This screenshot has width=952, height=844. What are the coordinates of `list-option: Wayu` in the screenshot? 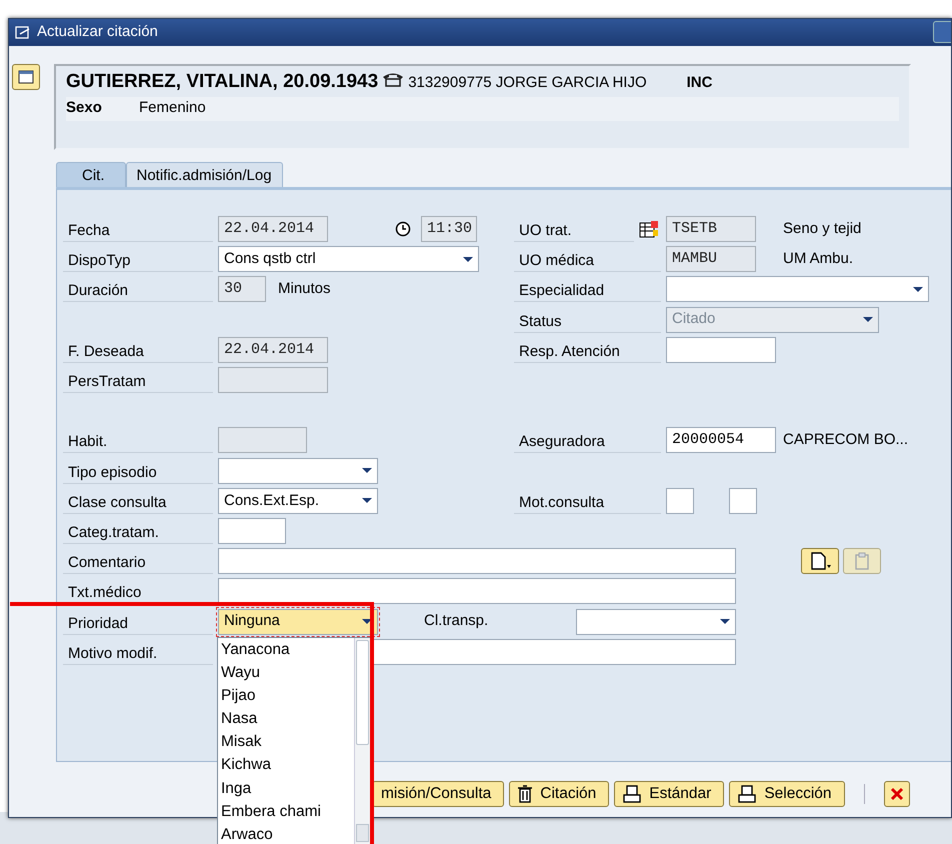 It's located at (287, 672).